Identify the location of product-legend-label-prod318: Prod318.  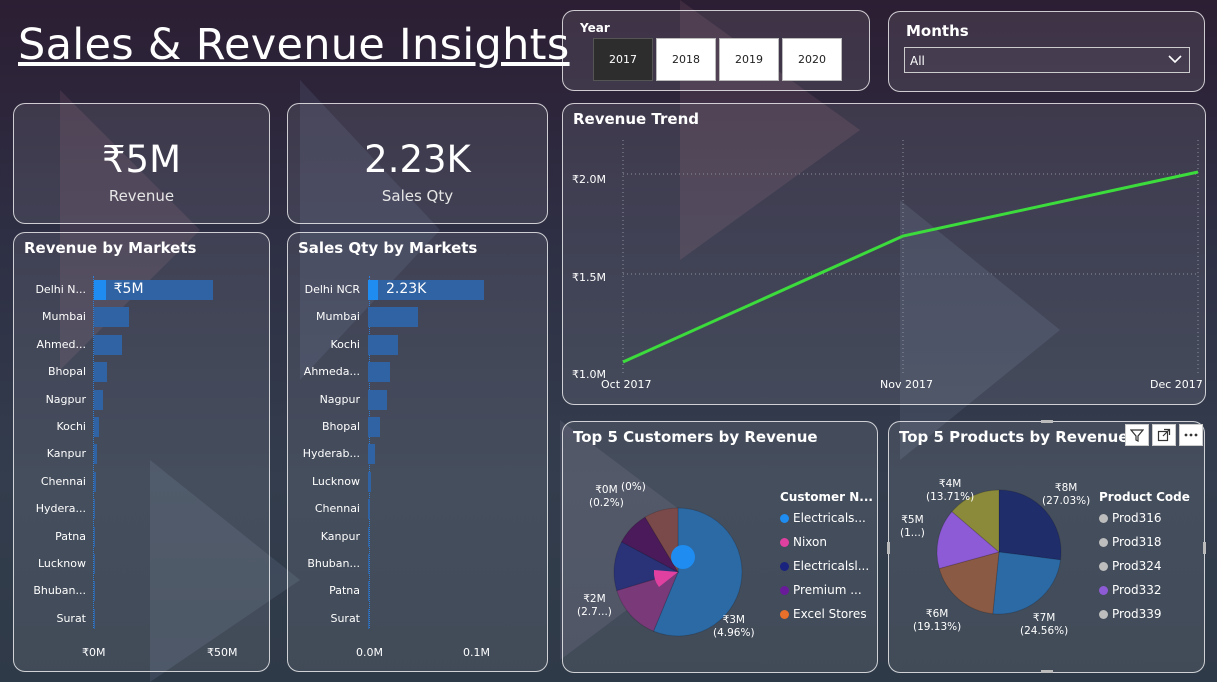
(1137, 542).